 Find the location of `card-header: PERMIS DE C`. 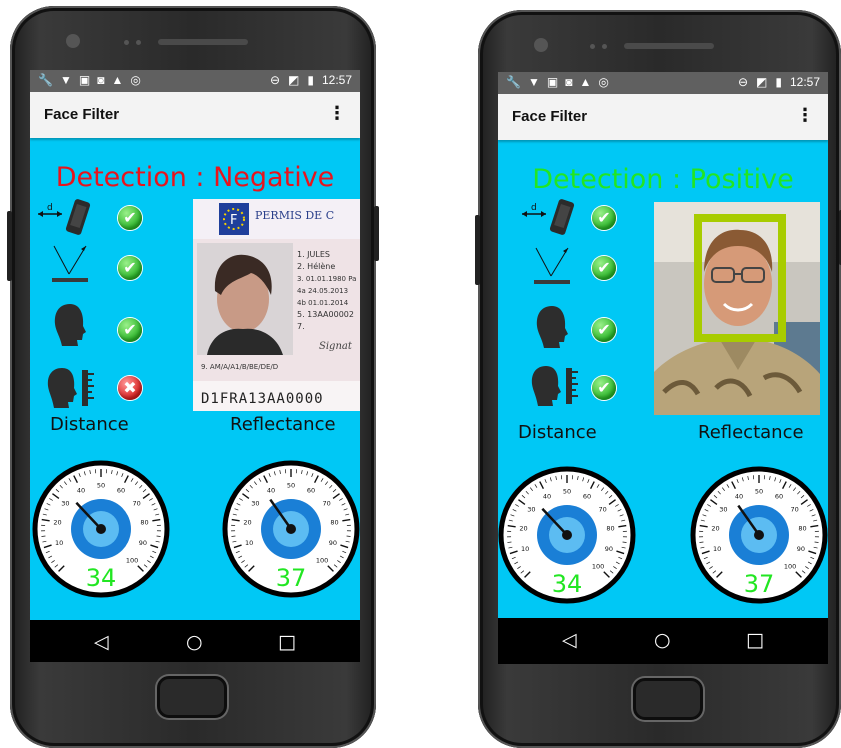

card-header: PERMIS DE C is located at coordinates (294, 215).